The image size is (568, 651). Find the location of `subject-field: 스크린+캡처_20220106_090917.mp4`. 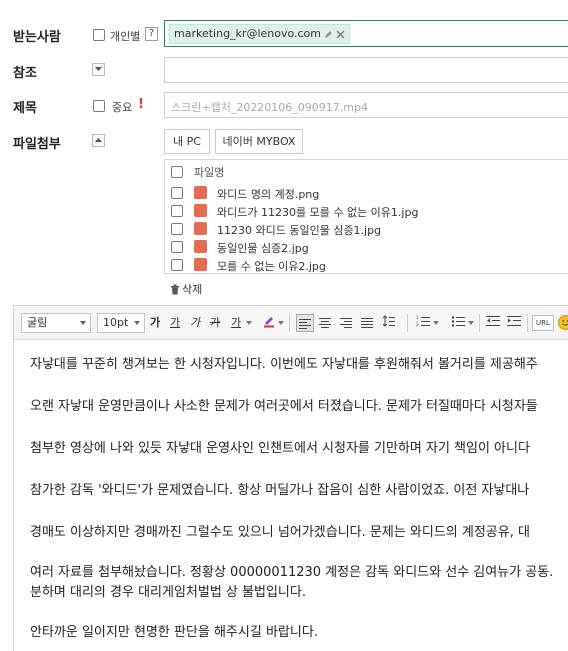

subject-field: 스크린+캡처_20220106_090917.mp4 is located at coordinates (366, 105).